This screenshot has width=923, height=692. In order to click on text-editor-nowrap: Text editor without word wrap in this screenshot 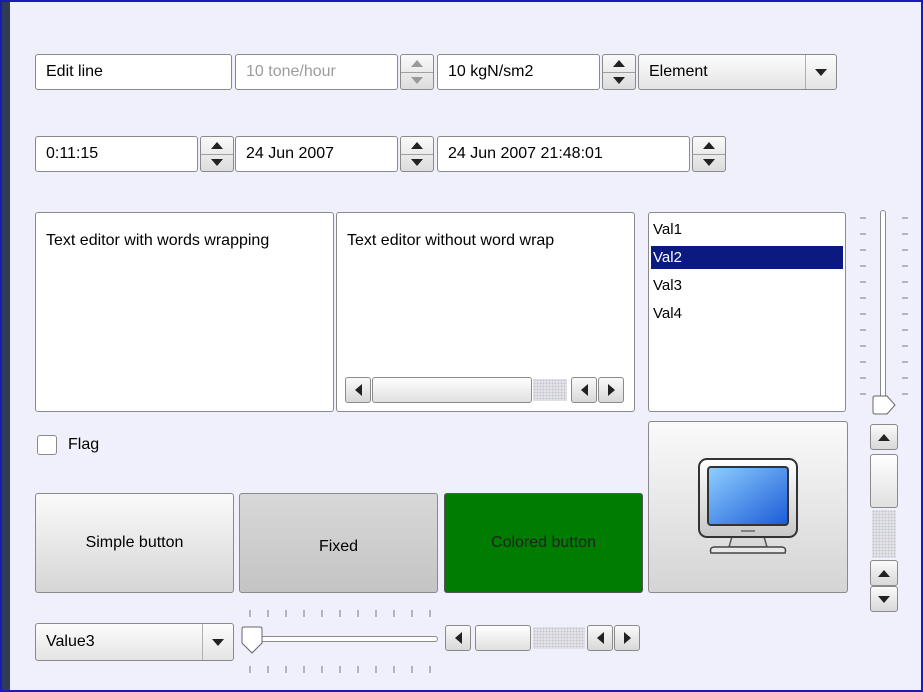, I will do `click(485, 312)`.